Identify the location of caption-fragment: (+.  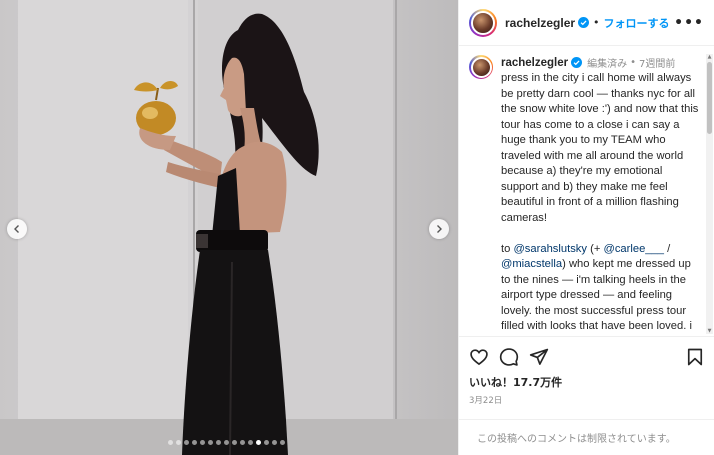
(595, 248).